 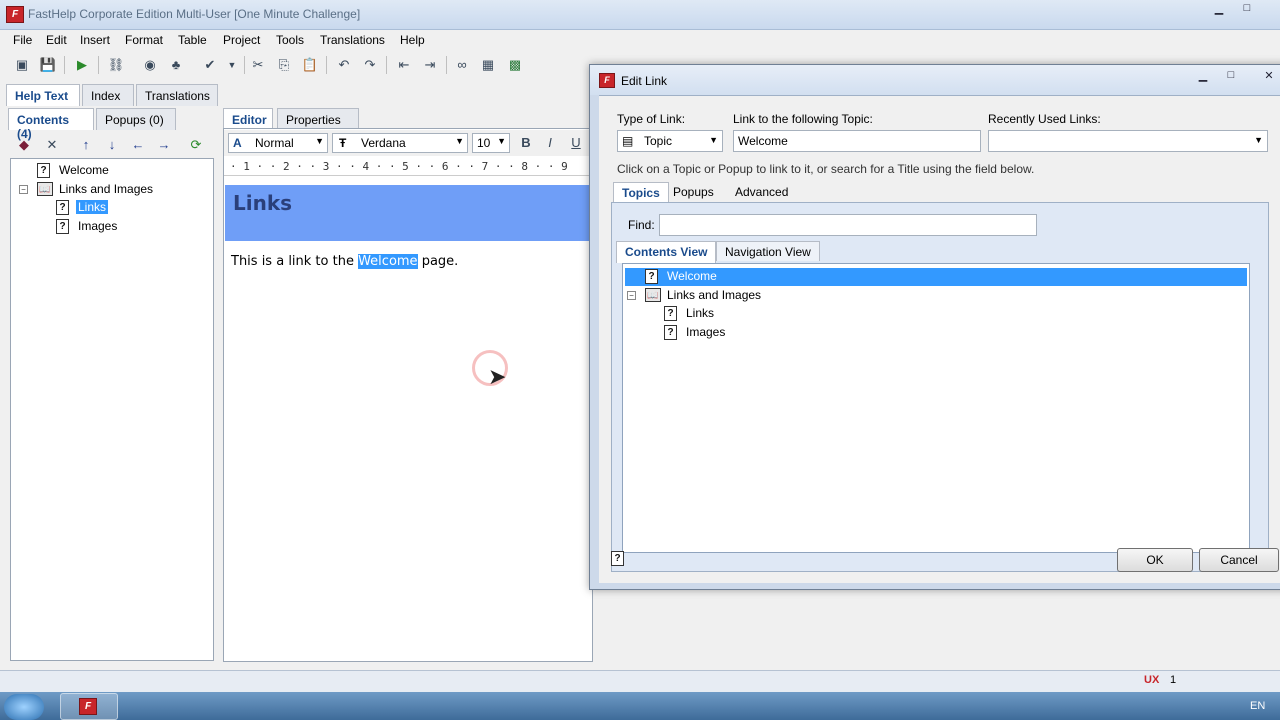 I want to click on tab-translations: Translations, so click(x=177, y=95).